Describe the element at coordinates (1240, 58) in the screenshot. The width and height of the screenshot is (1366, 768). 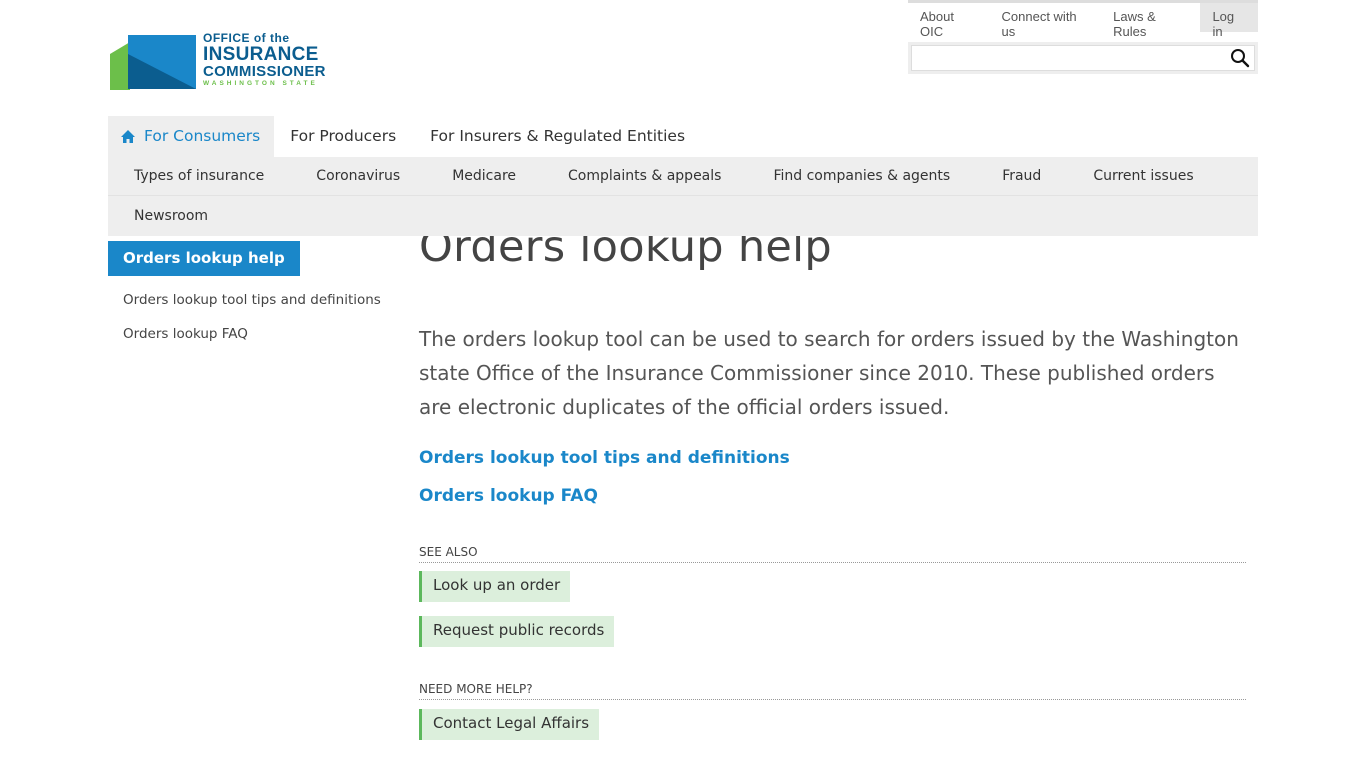
I see `search-icon` at that location.